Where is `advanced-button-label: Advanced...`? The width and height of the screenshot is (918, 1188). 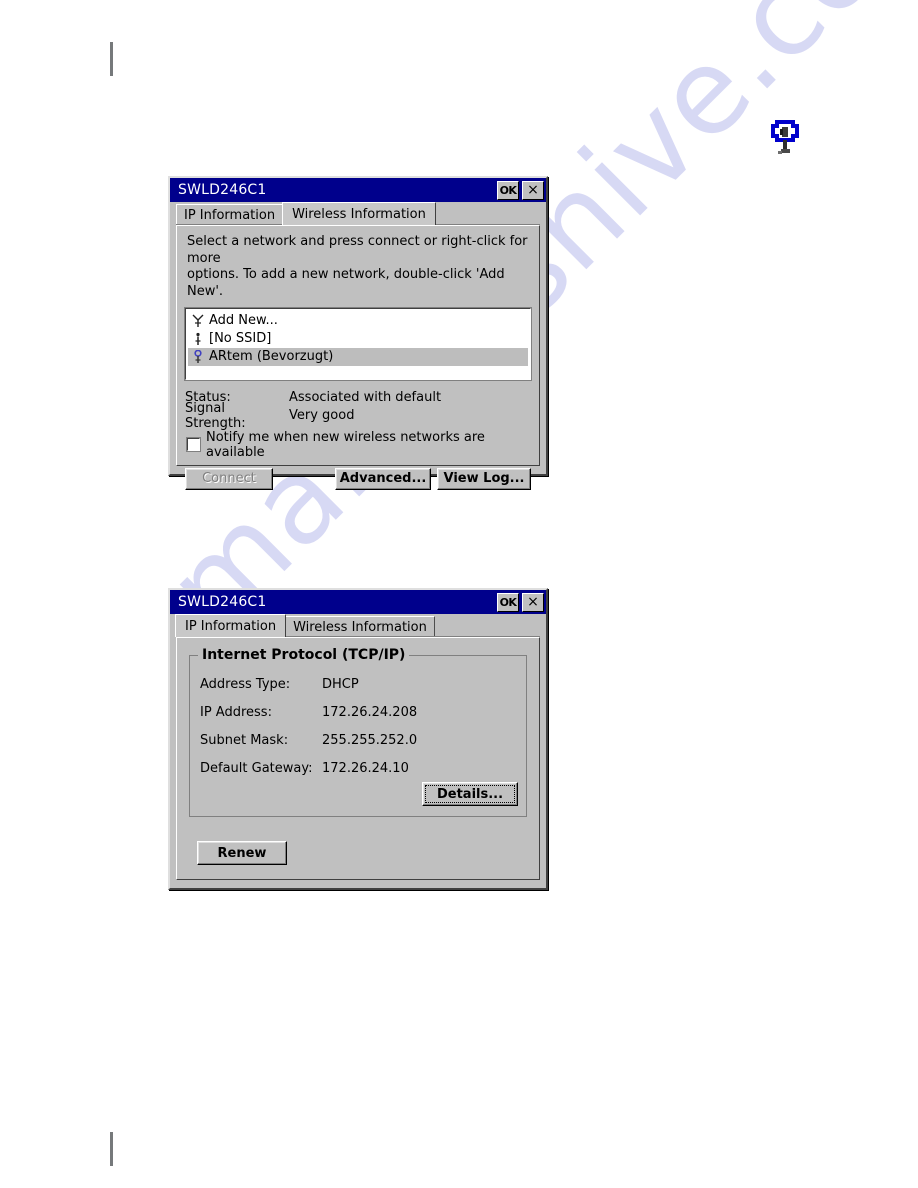
advanced-button-label: Advanced... is located at coordinates (383, 478).